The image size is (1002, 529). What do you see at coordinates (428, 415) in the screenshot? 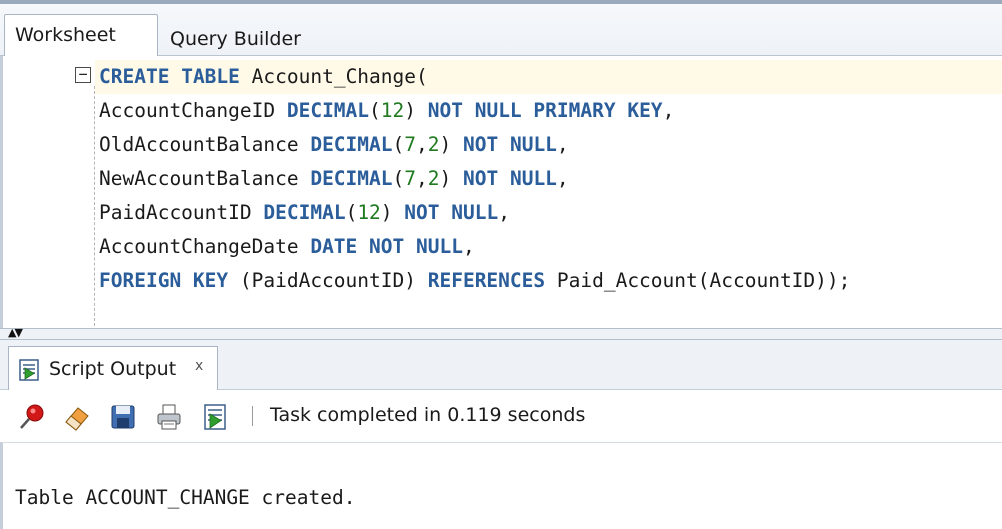
I see `task-status-text: Task completed in 0.119 seconds` at bounding box center [428, 415].